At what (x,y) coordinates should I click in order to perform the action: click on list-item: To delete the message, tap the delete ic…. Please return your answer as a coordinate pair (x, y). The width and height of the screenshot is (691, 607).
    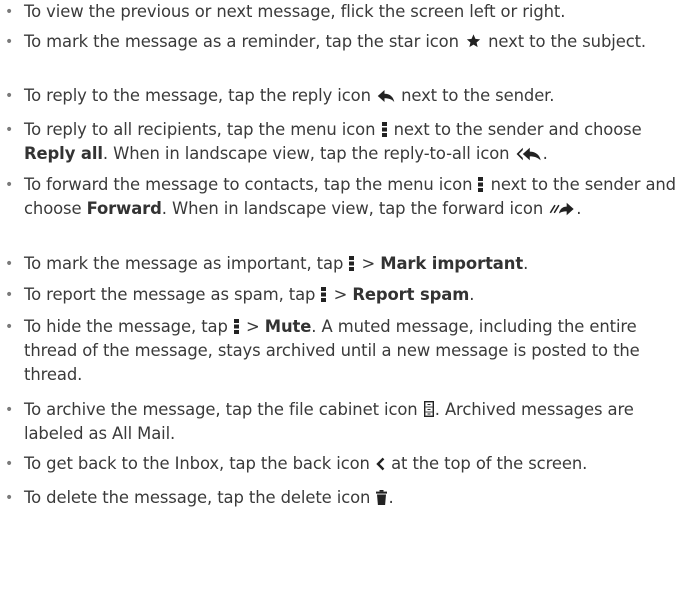
    Looking at the image, I should click on (197, 498).